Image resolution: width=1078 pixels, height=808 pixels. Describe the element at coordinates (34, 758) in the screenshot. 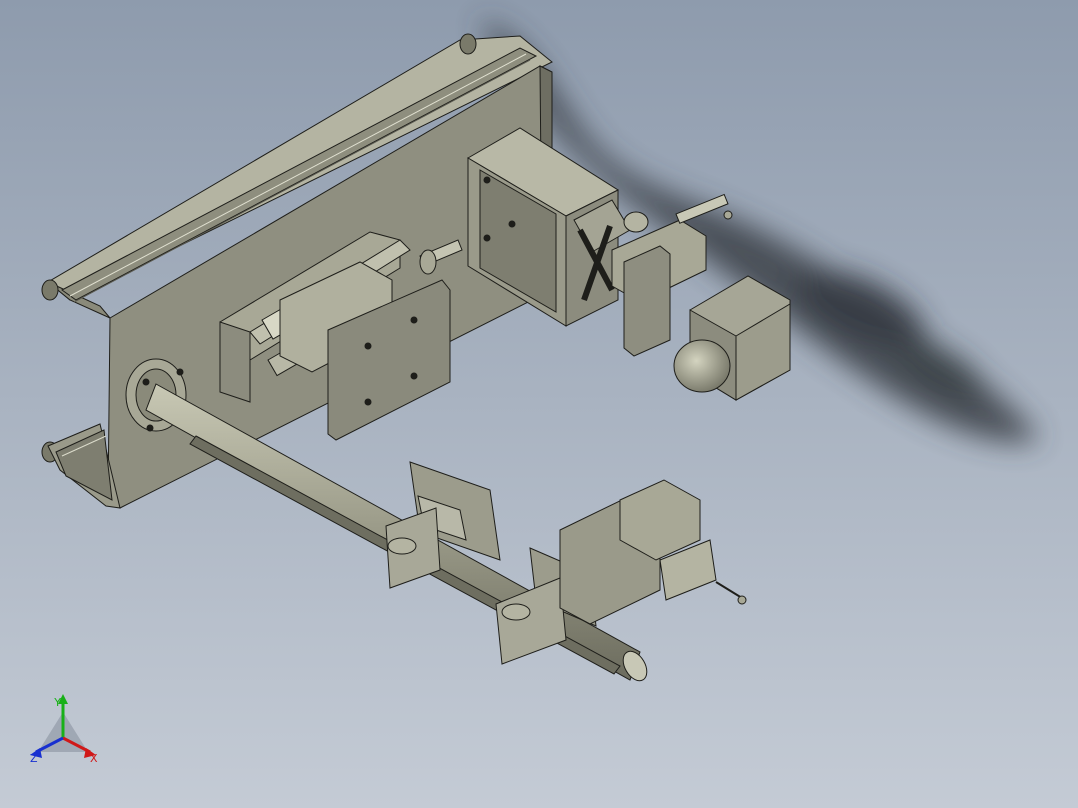

I see `z-axis-label: Z` at that location.